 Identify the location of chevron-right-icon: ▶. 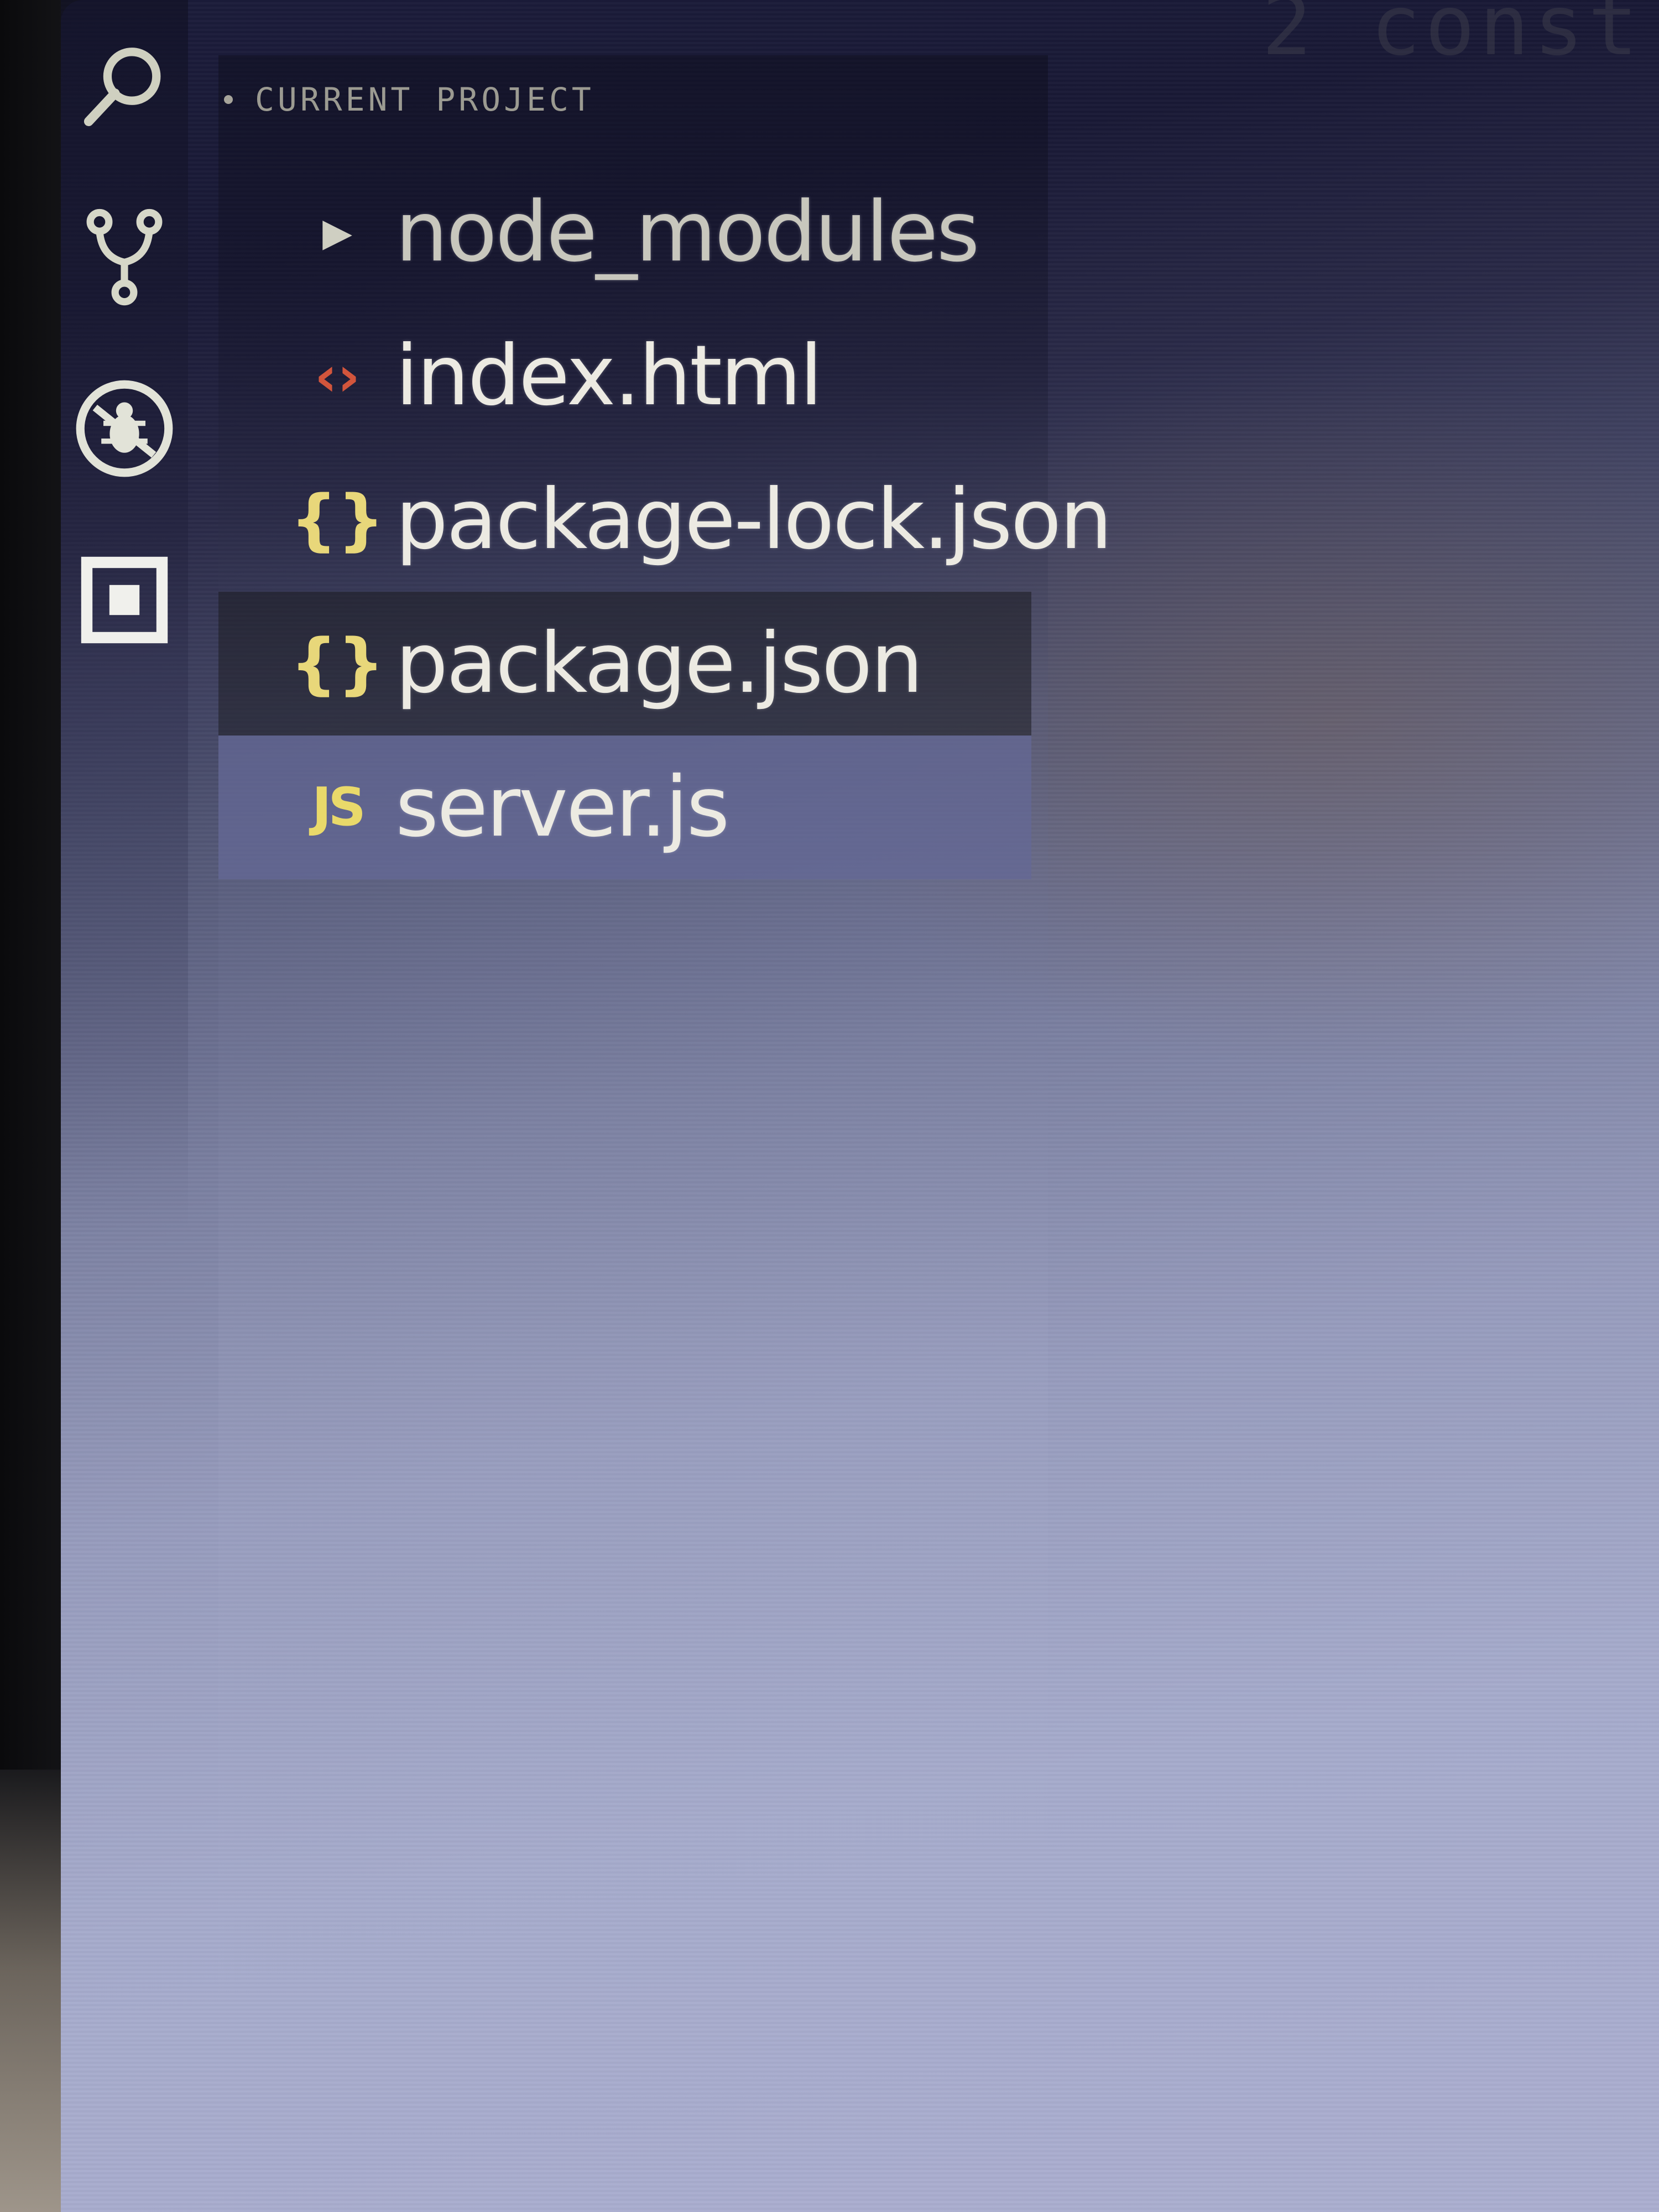
(337, 233).